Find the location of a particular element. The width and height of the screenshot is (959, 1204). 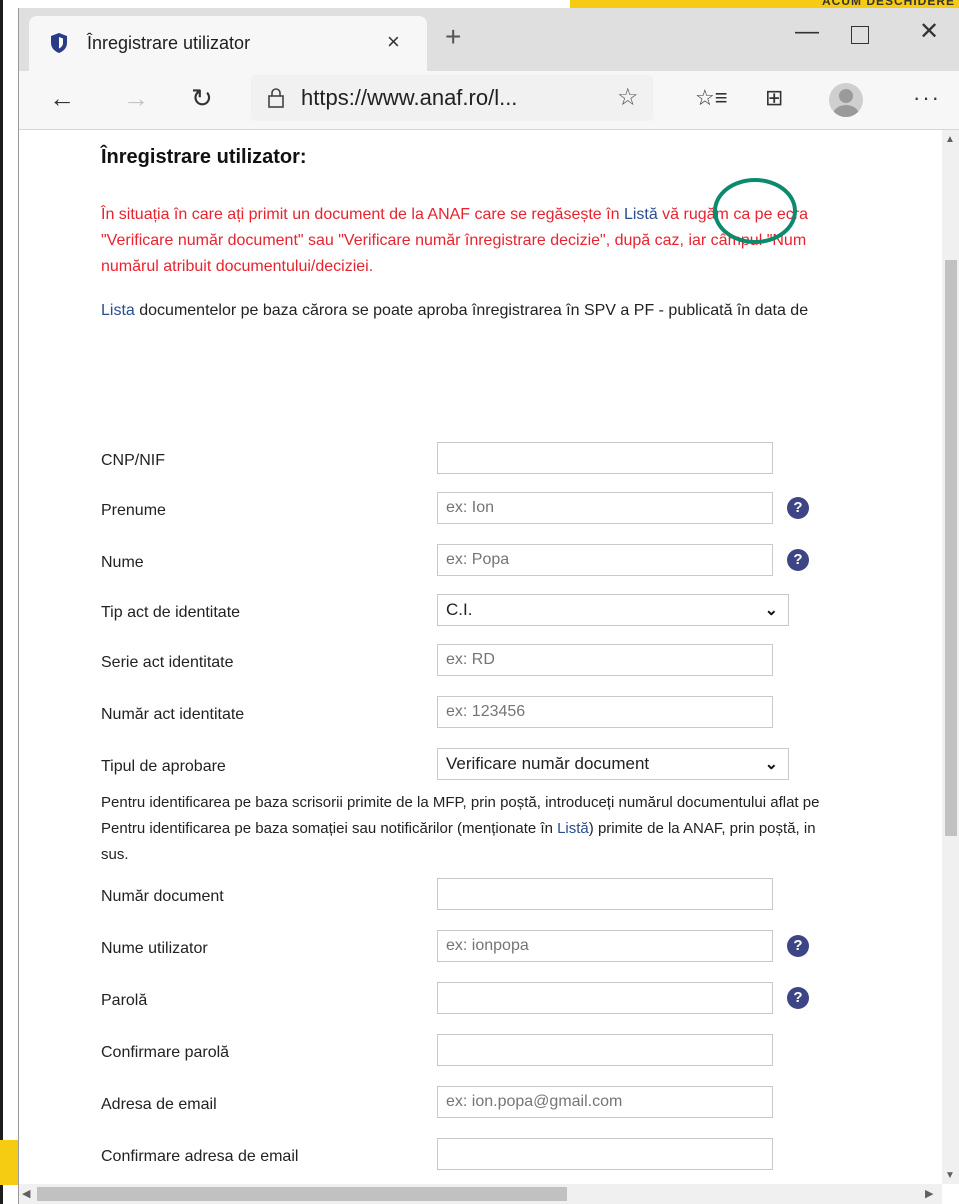

tip-aprobare-select: Verificare număr document ⌄ is located at coordinates (613, 764).